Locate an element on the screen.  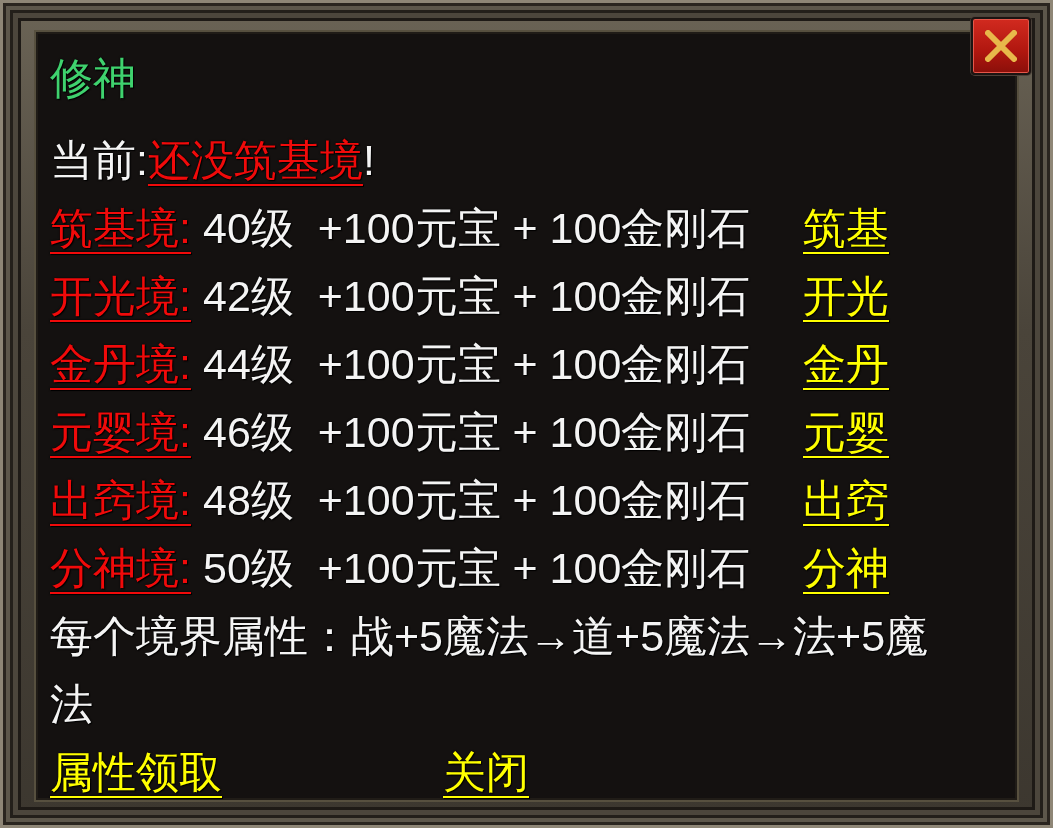
realm-requirement: 40级 +100元宝 + 100金刚石 is located at coordinates (477, 228).